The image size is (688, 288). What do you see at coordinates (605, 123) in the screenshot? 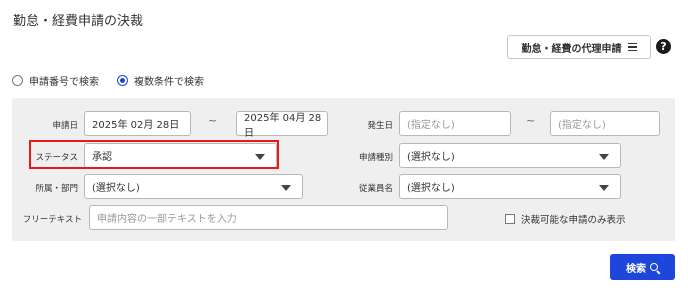
I see `occurrence-date-to-input: (指定なし)` at bounding box center [605, 123].